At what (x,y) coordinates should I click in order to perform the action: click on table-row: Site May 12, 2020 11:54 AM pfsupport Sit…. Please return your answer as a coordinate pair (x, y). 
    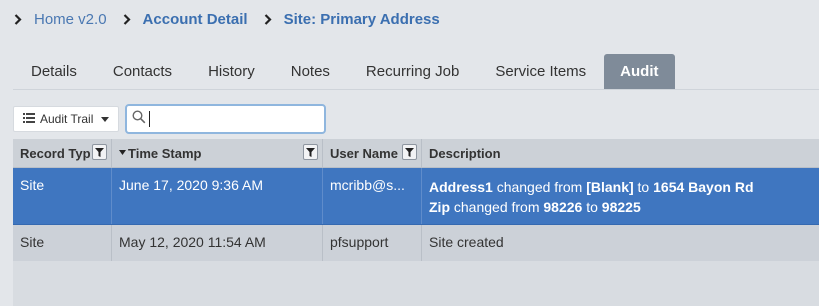
    Looking at the image, I should click on (416, 243).